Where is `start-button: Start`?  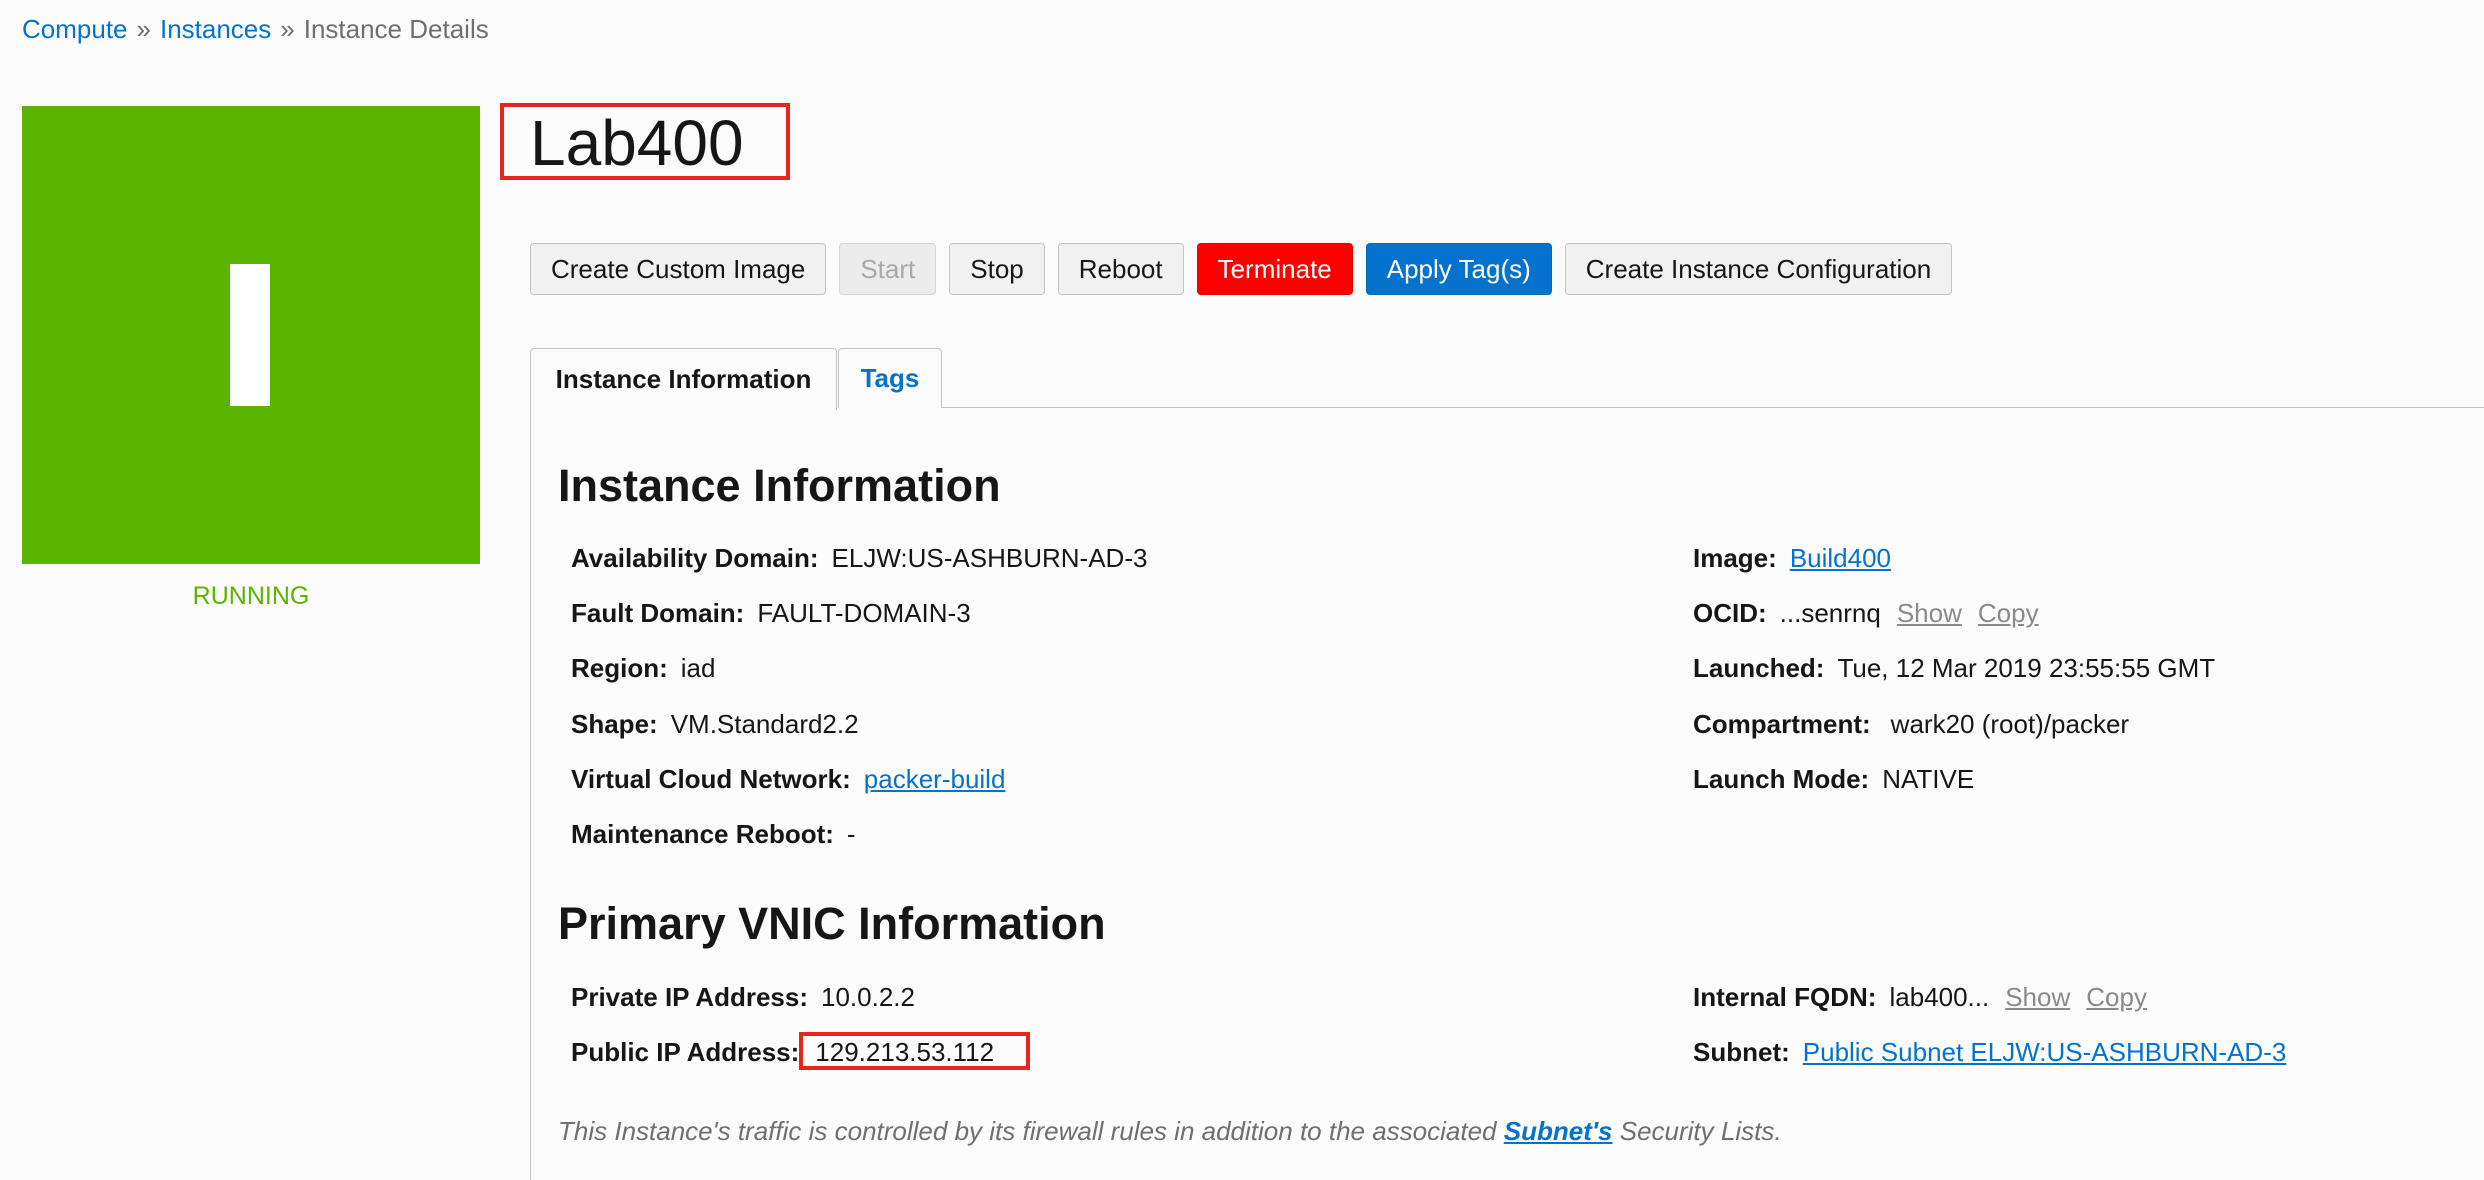
start-button: Start is located at coordinates (888, 269).